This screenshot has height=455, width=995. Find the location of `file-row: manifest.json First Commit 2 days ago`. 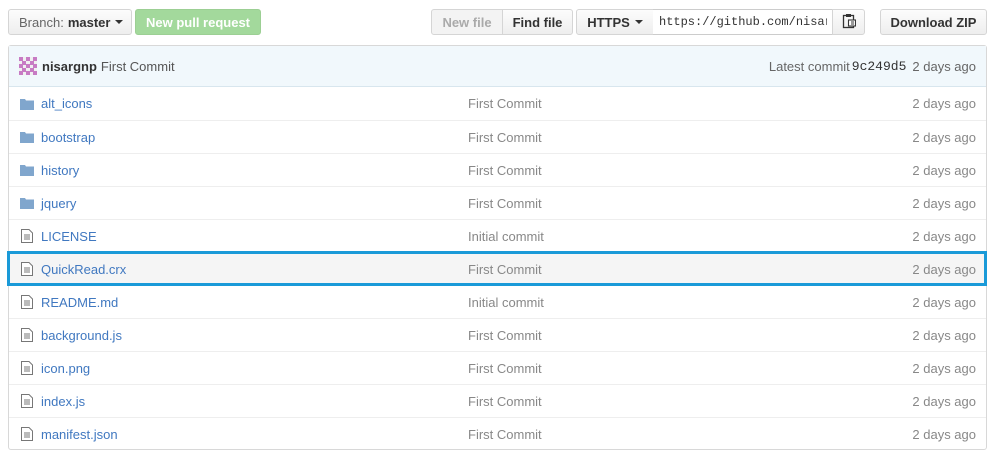

file-row: manifest.json First Commit 2 days ago is located at coordinates (497, 433).